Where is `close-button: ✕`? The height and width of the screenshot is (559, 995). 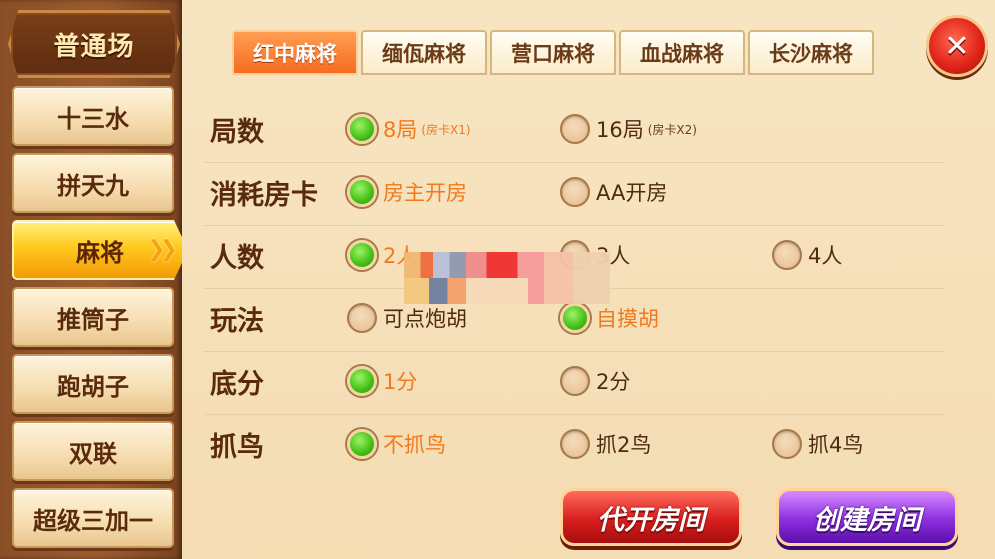
close-button: ✕ is located at coordinates (957, 46).